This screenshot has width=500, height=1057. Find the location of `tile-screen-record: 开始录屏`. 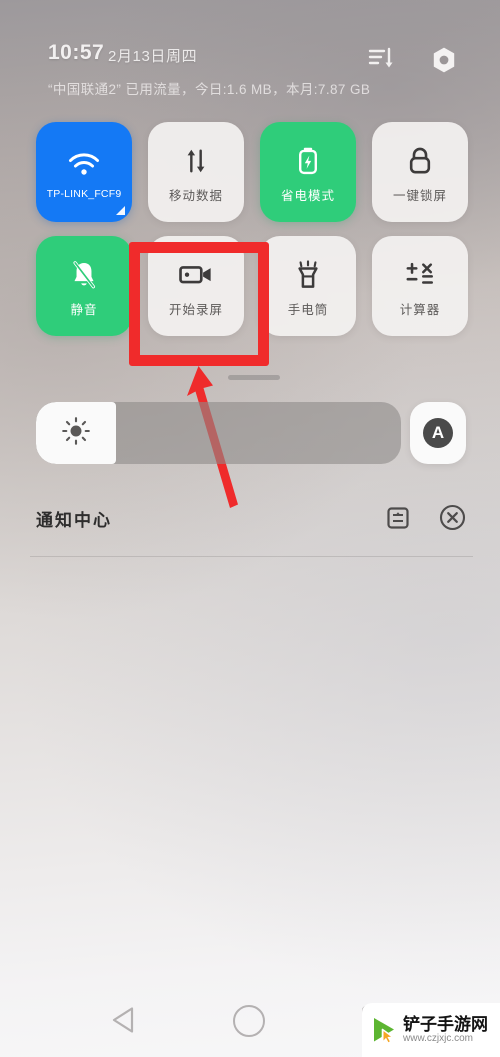

tile-screen-record: 开始录屏 is located at coordinates (196, 286).